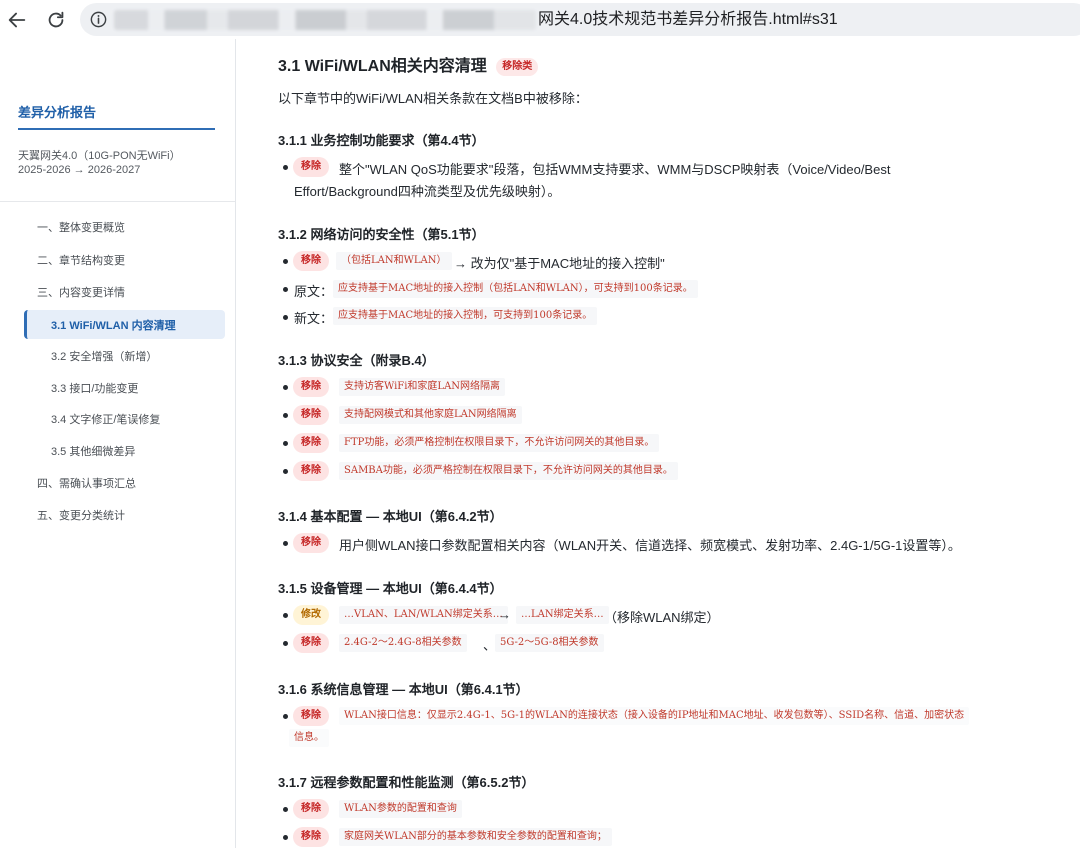  I want to click on intro-text: 以下章节中的WiFi/WLAN相关条款在文档B中被移除：, so click(433, 98).